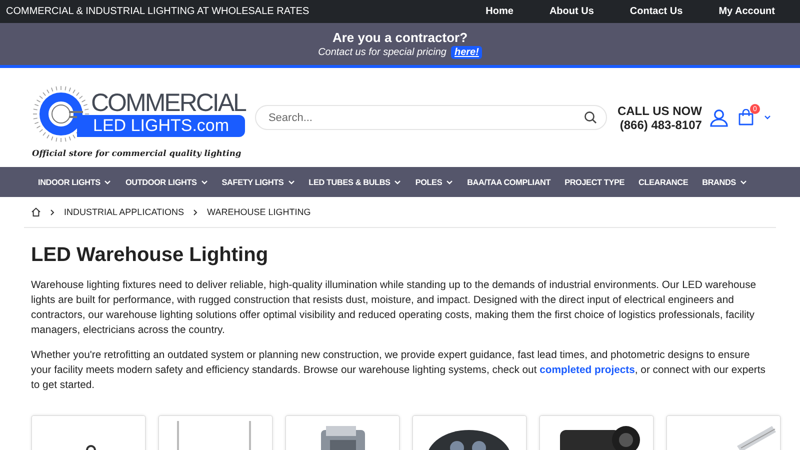 The width and height of the screenshot is (800, 450). I want to click on breadcrumb-link: WAREHOUSE LIGHTING, so click(259, 212).